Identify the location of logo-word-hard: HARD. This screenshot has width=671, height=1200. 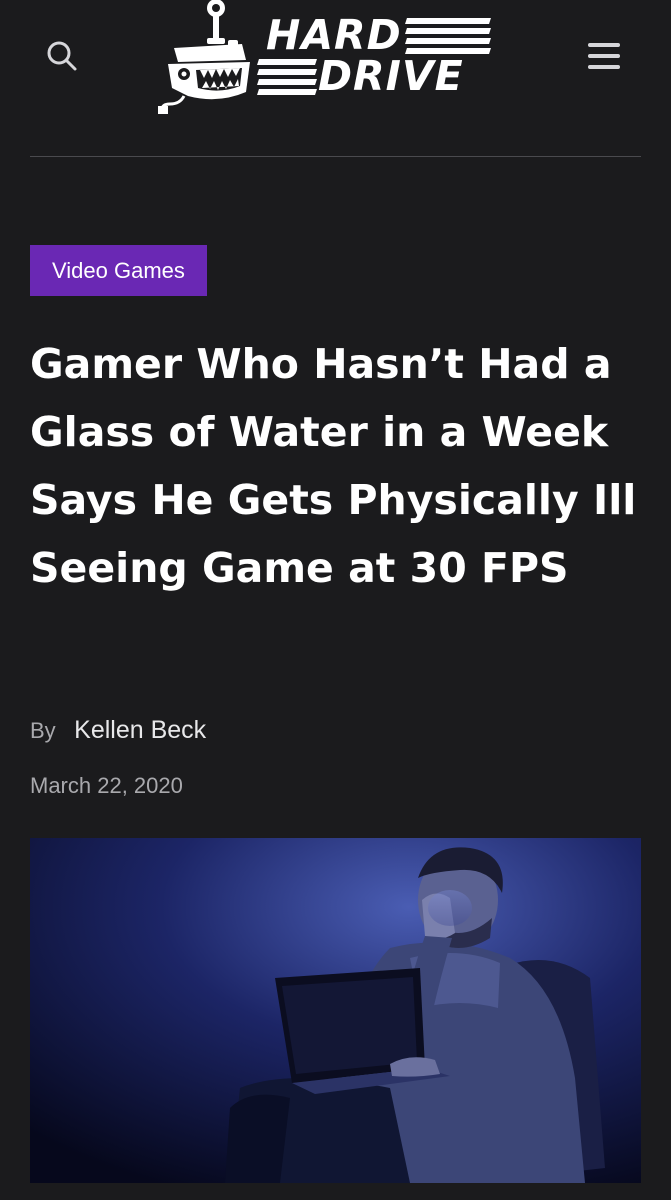
(334, 35).